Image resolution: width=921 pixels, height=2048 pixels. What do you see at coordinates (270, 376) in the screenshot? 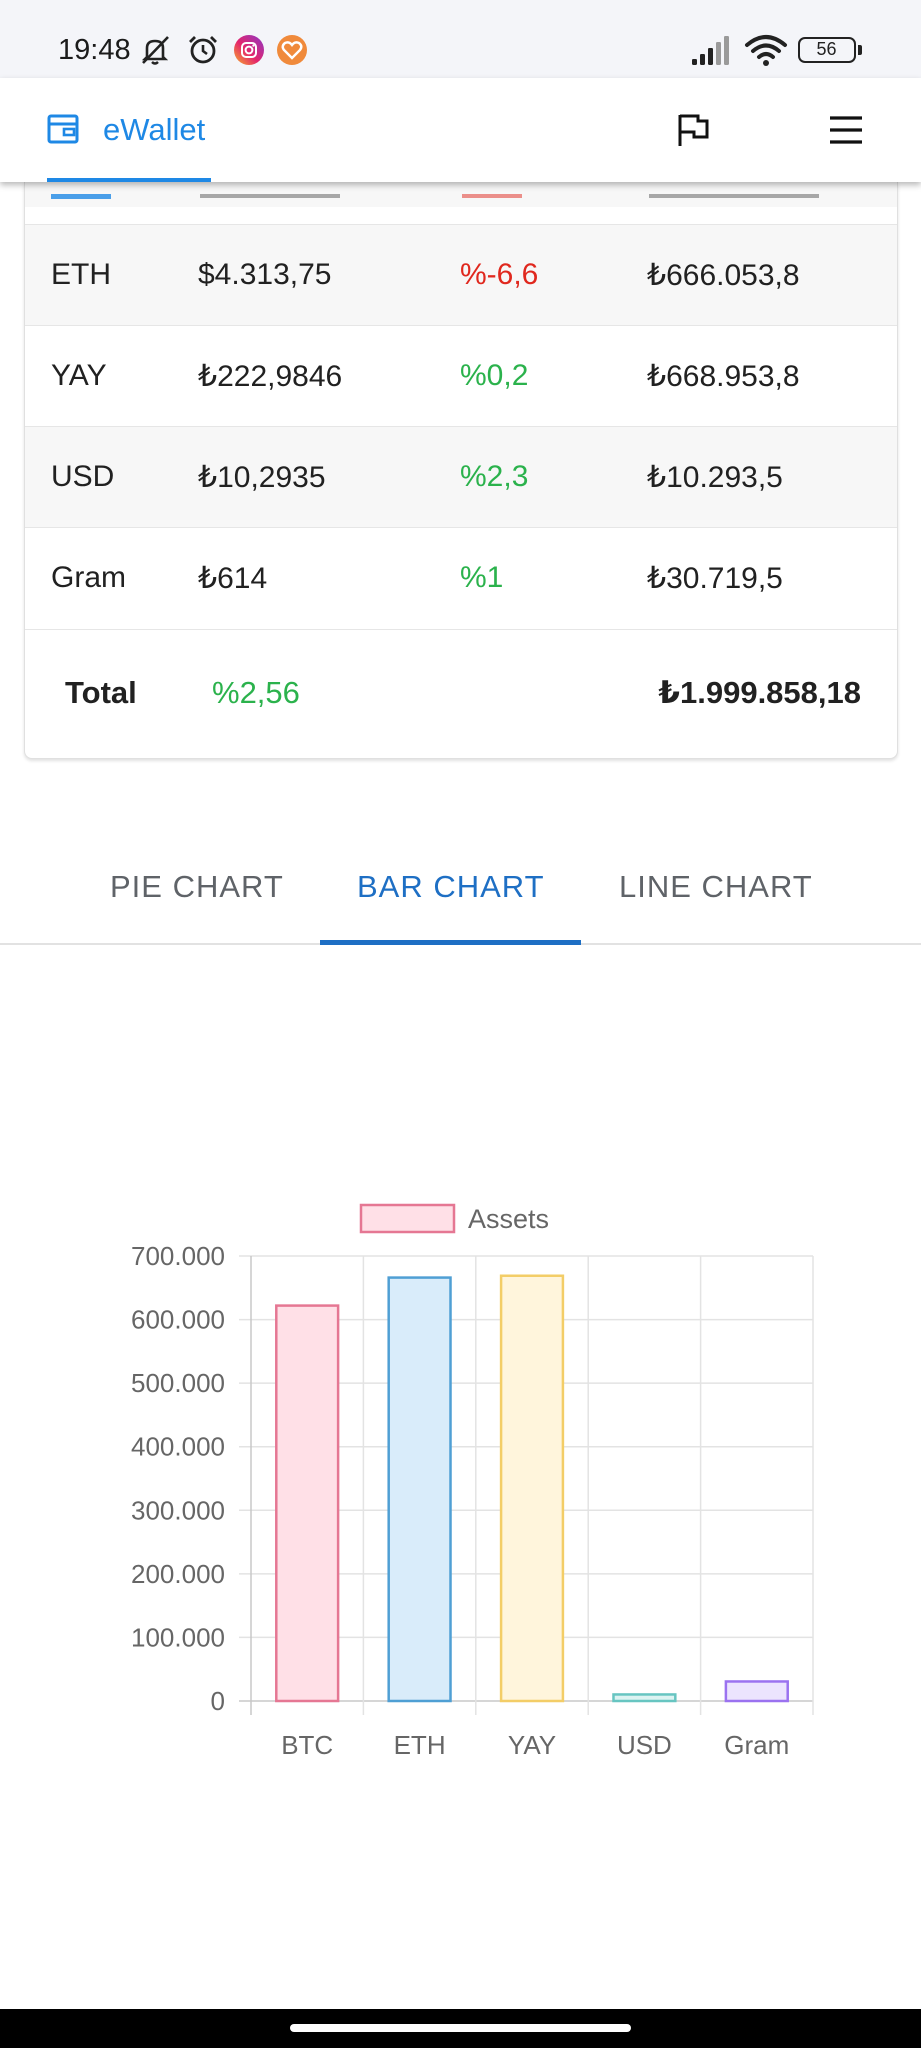
I see `asset-price: ₺222,9846` at bounding box center [270, 376].